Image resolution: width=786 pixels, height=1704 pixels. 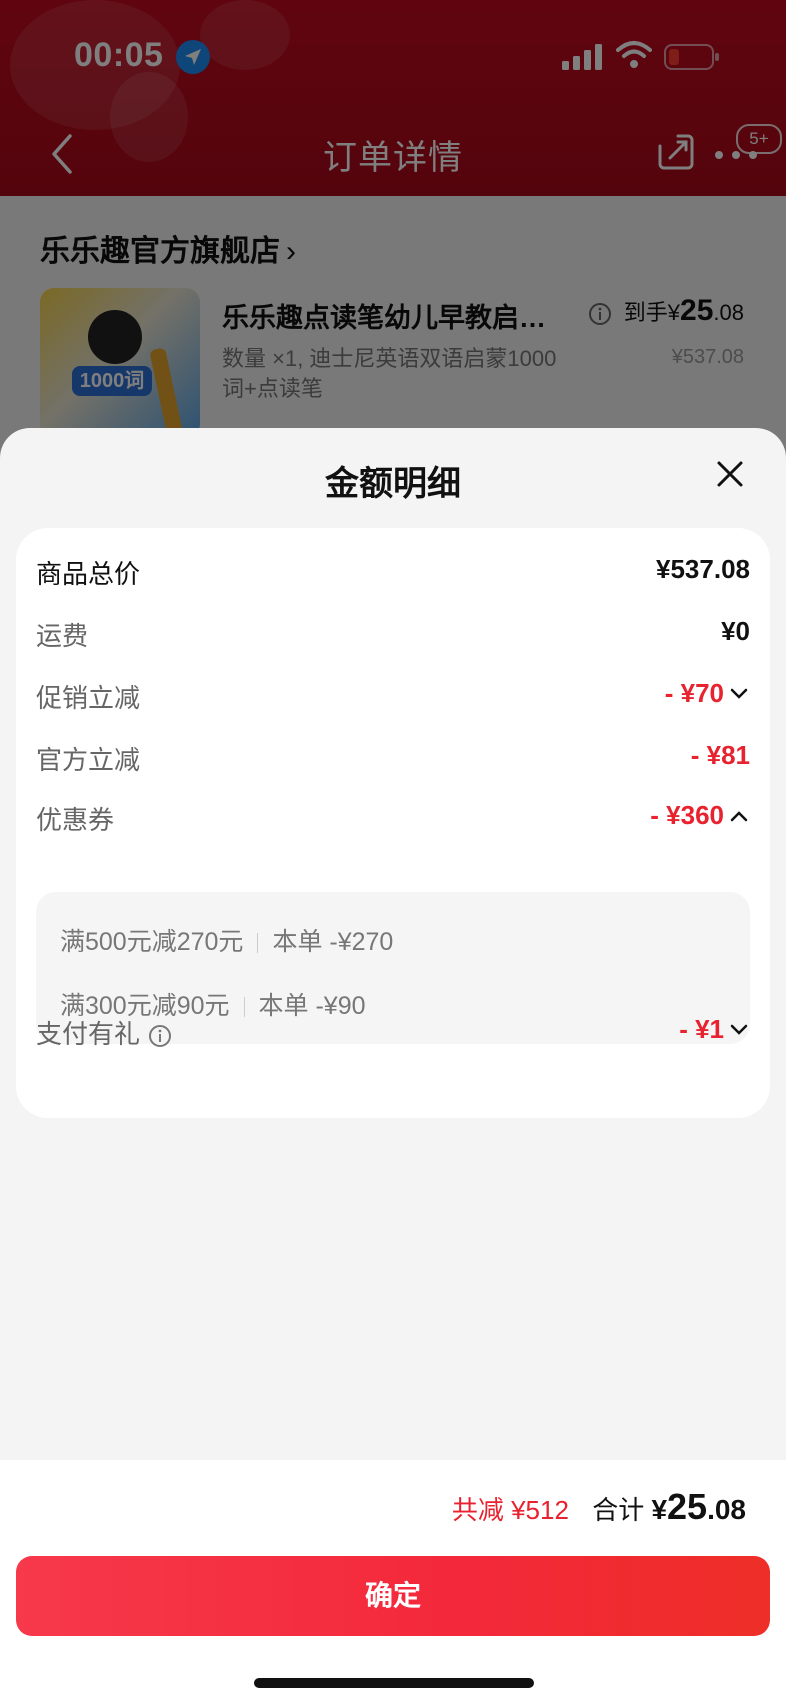 I want to click on row-label: 优惠券, so click(x=75, y=820).